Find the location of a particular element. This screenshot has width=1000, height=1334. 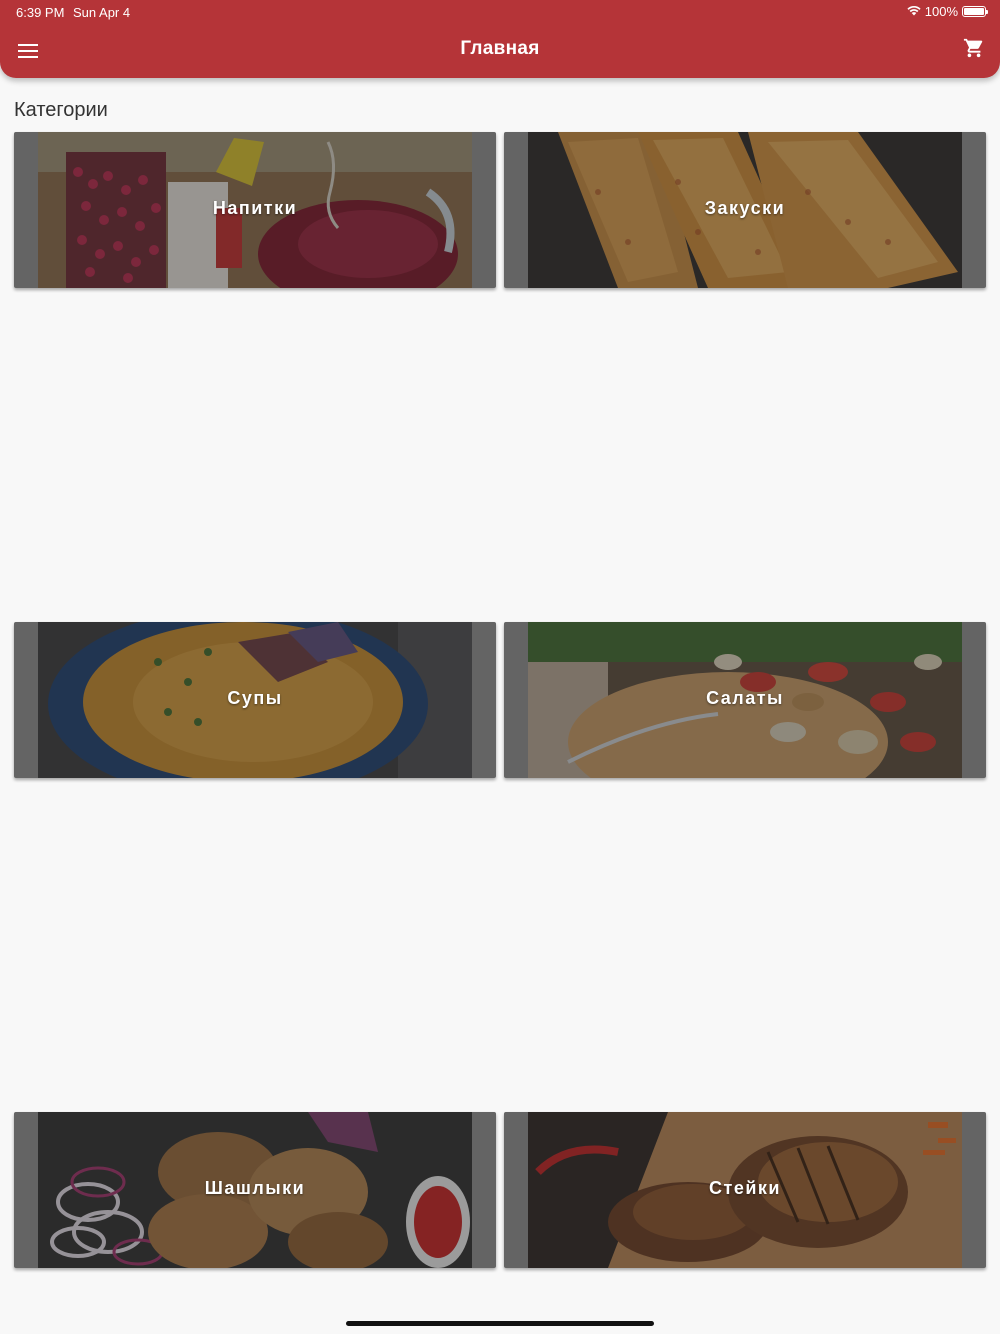

cart-button is located at coordinates (974, 48).